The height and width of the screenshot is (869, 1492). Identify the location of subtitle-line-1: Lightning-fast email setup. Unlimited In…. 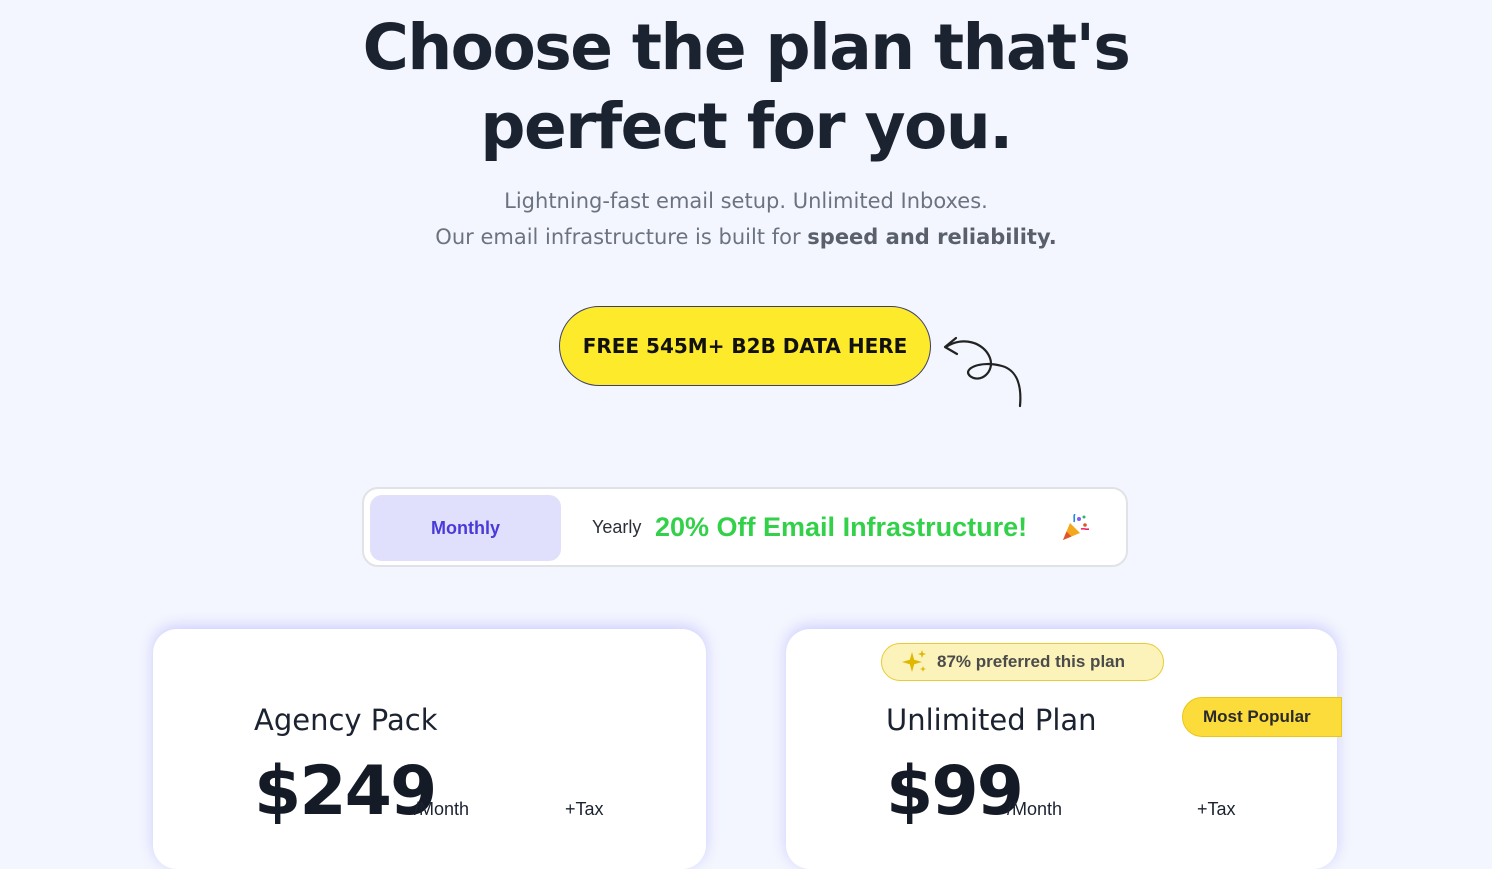
(746, 201).